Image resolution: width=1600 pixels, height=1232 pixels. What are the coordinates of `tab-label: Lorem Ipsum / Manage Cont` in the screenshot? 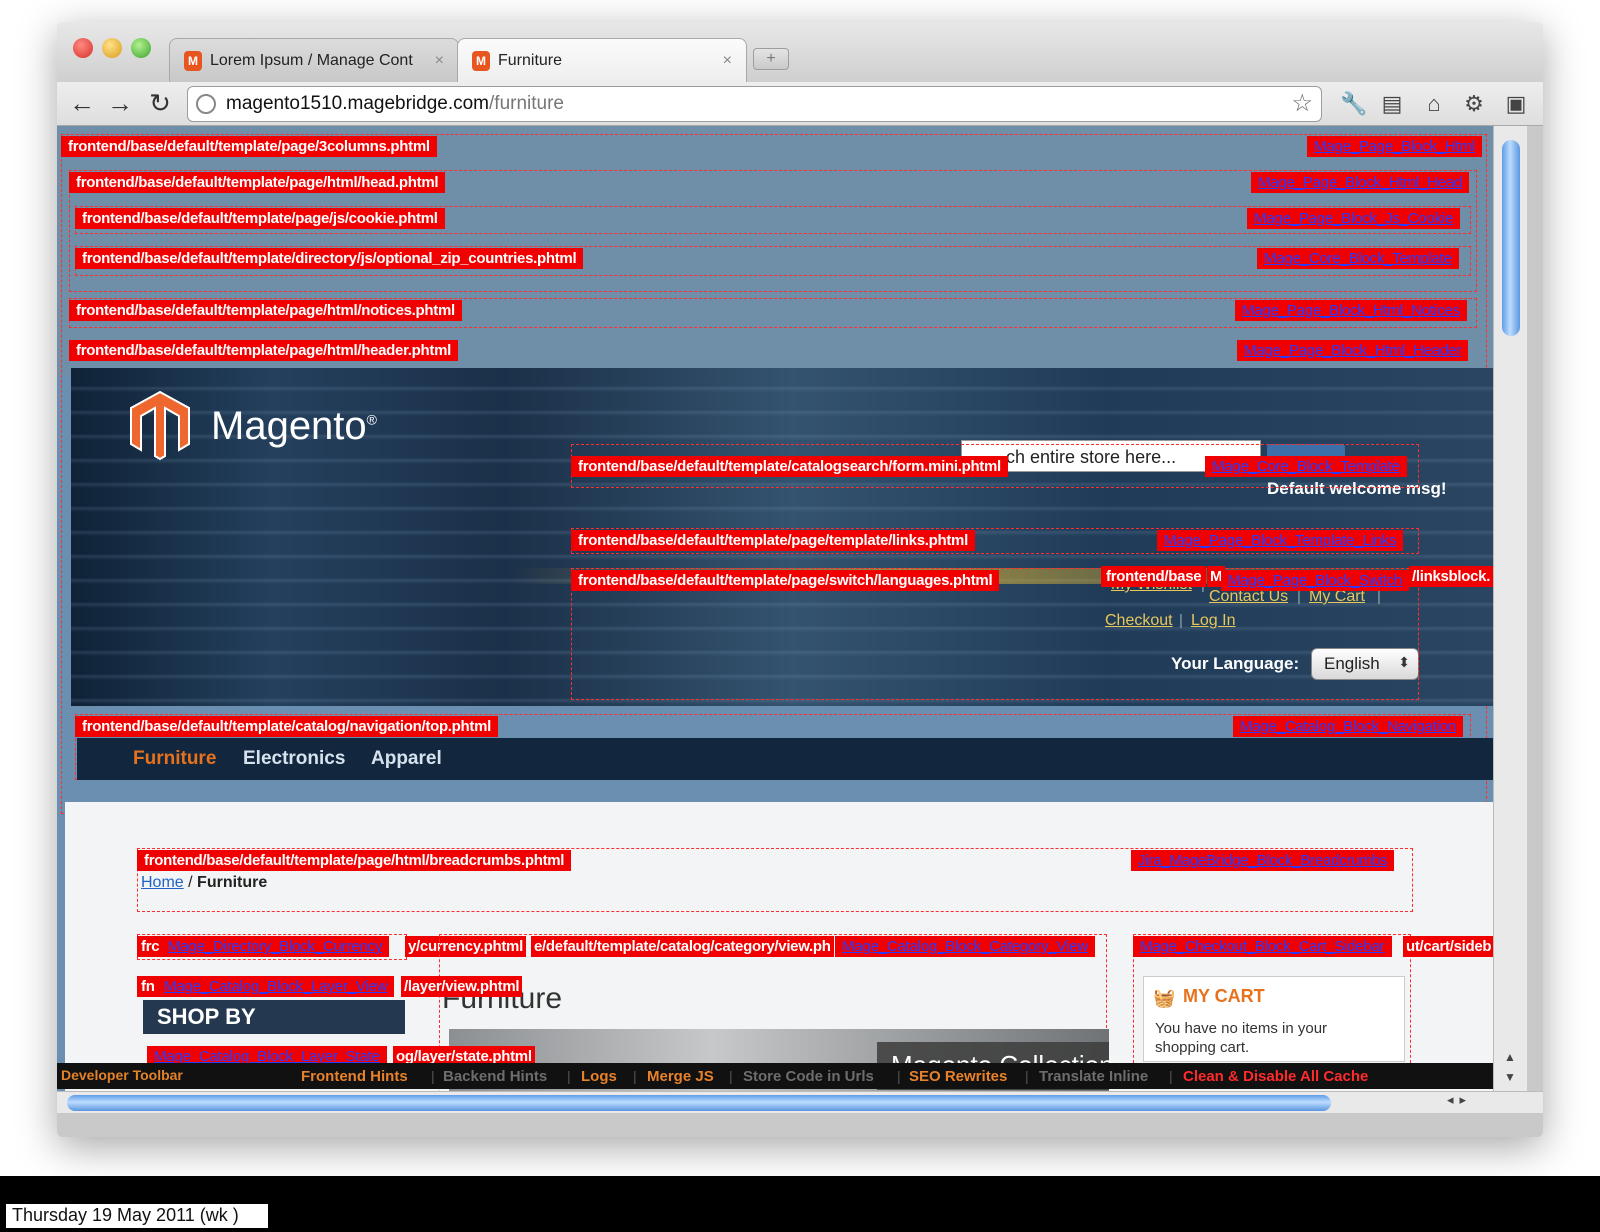 It's located at (311, 60).